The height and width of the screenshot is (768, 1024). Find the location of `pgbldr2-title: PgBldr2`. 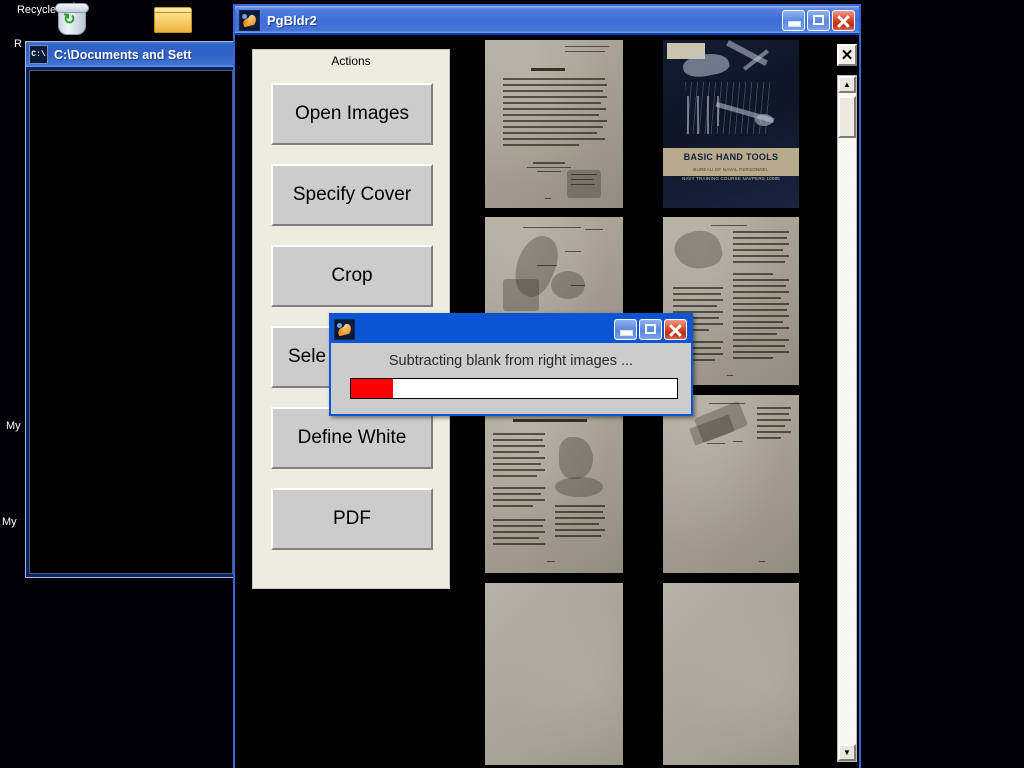

pgbldr2-title: PgBldr2 is located at coordinates (292, 20).